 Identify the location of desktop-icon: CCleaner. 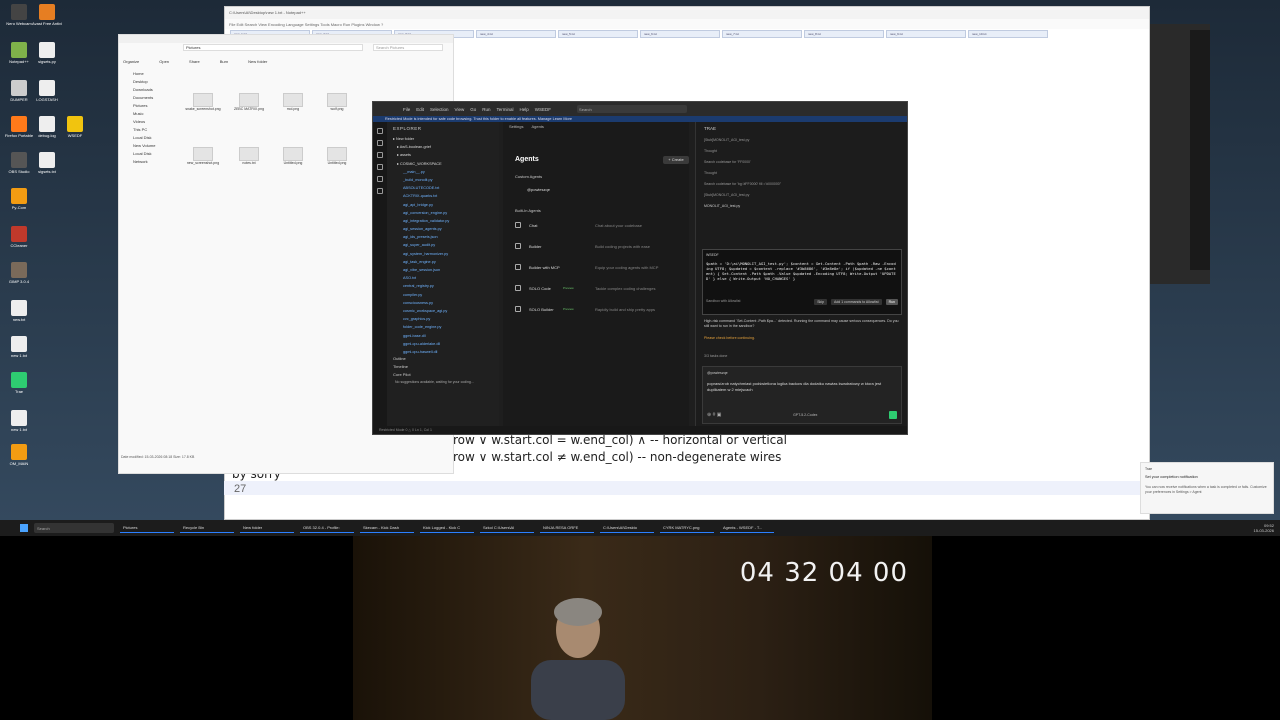
(19, 244).